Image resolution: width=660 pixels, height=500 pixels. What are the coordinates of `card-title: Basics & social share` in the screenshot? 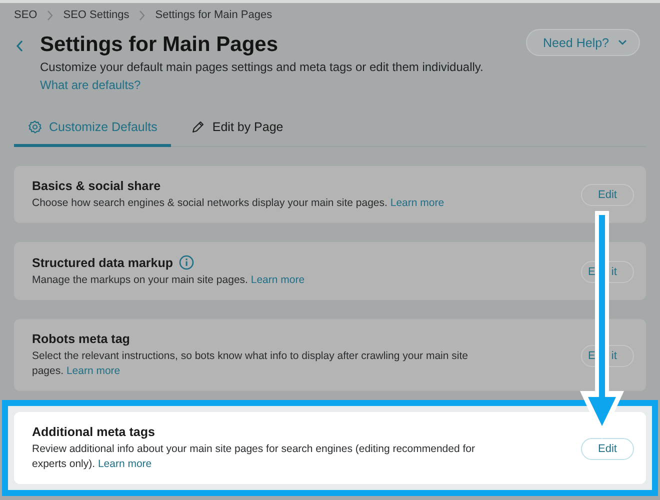 It's located at (96, 186).